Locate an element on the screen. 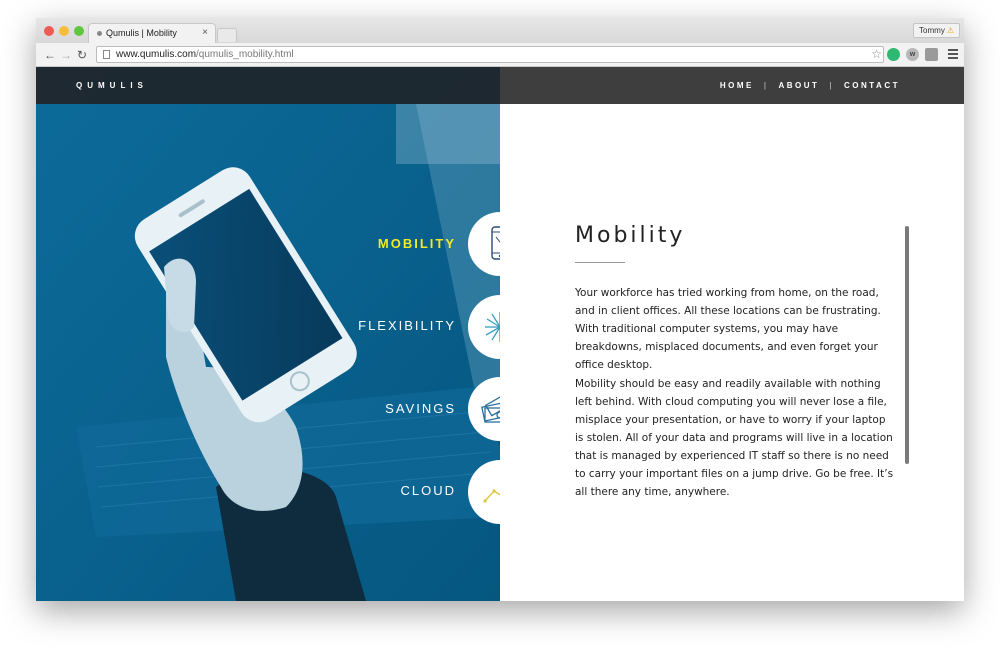  site-logo: QUMULIS is located at coordinates (112, 85).